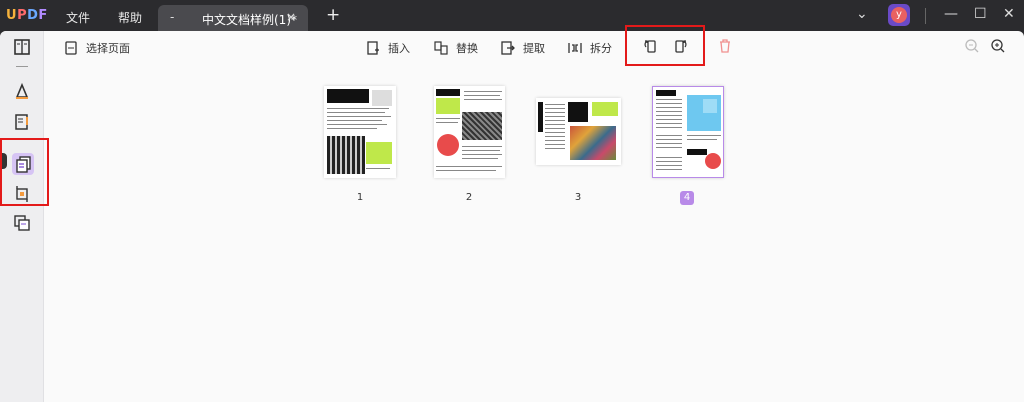  What do you see at coordinates (980, 14) in the screenshot?
I see `maximize-icon: ☐` at bounding box center [980, 14].